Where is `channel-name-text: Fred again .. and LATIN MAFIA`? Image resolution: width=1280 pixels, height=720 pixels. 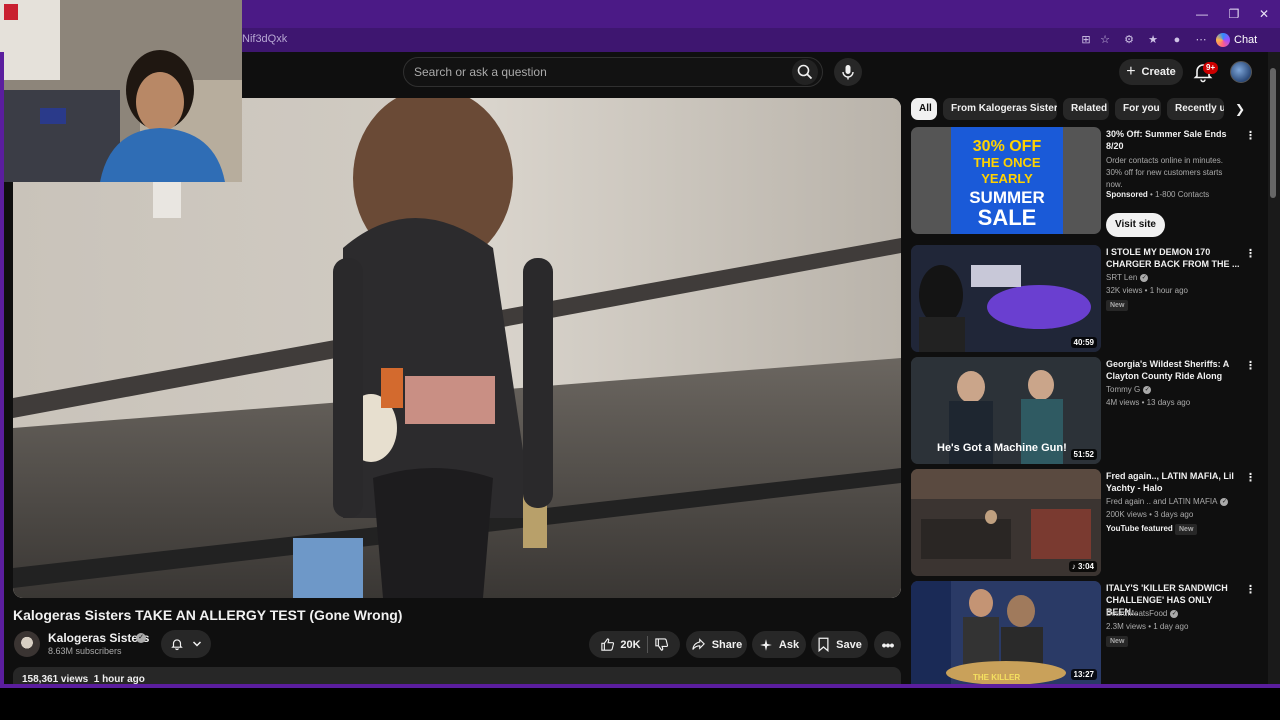
channel-name-text: Fred again .. and LATIN MAFIA is located at coordinates (1162, 501).